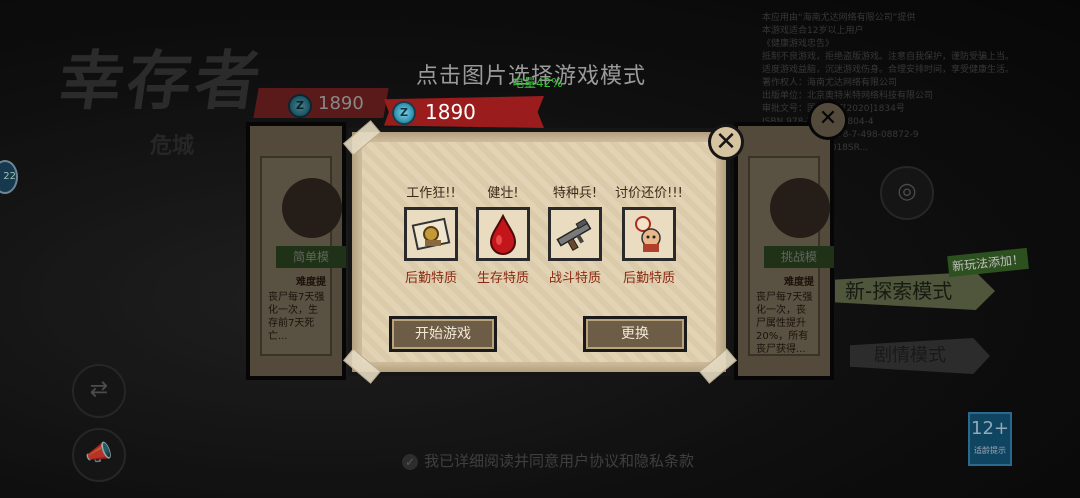  I want to click on trait-commando: 特种兵! 战斗特质, so click(575, 235).